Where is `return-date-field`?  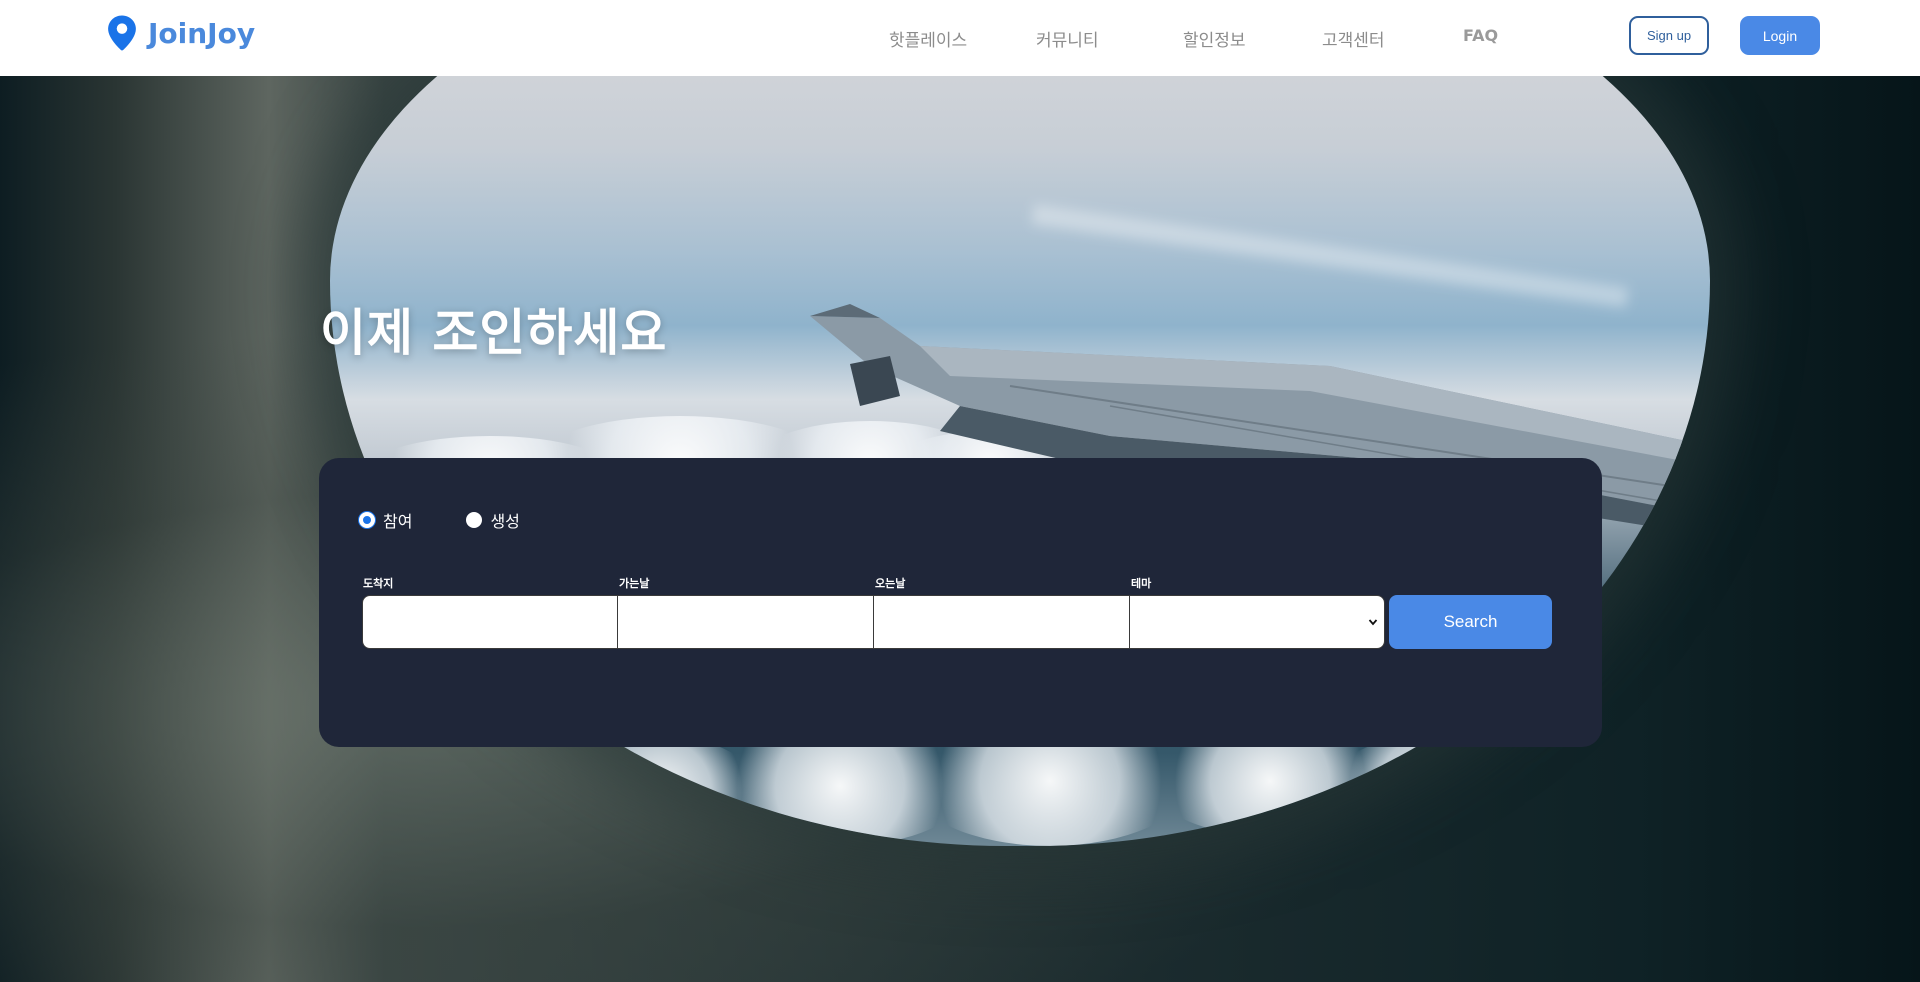 return-date-field is located at coordinates (1001, 622).